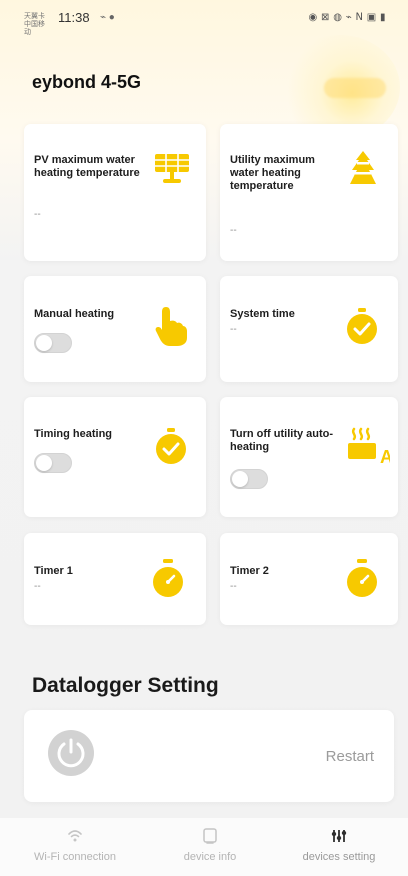 The image size is (408, 876). I want to click on status-time: 11:38, so click(74, 17).